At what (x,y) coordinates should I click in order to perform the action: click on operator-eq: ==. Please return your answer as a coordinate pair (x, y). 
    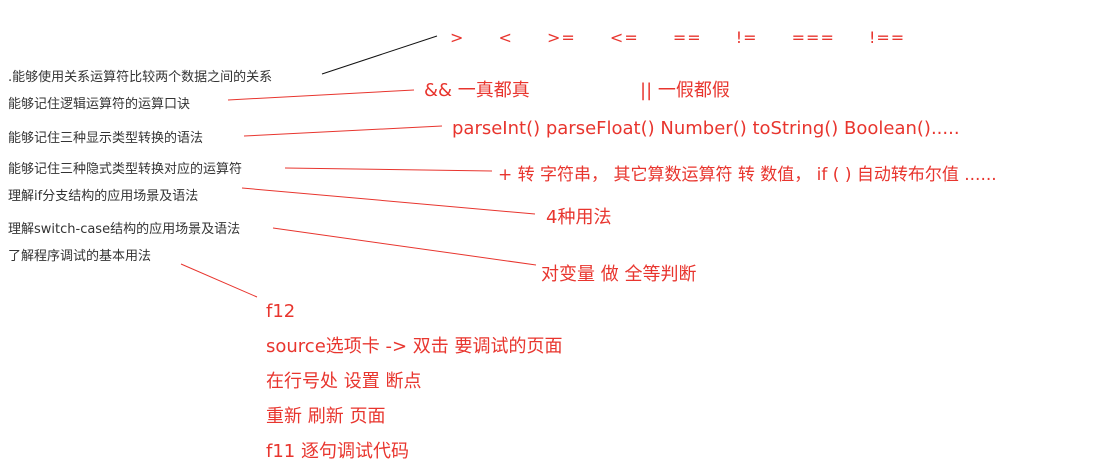
    Looking at the image, I should click on (687, 37).